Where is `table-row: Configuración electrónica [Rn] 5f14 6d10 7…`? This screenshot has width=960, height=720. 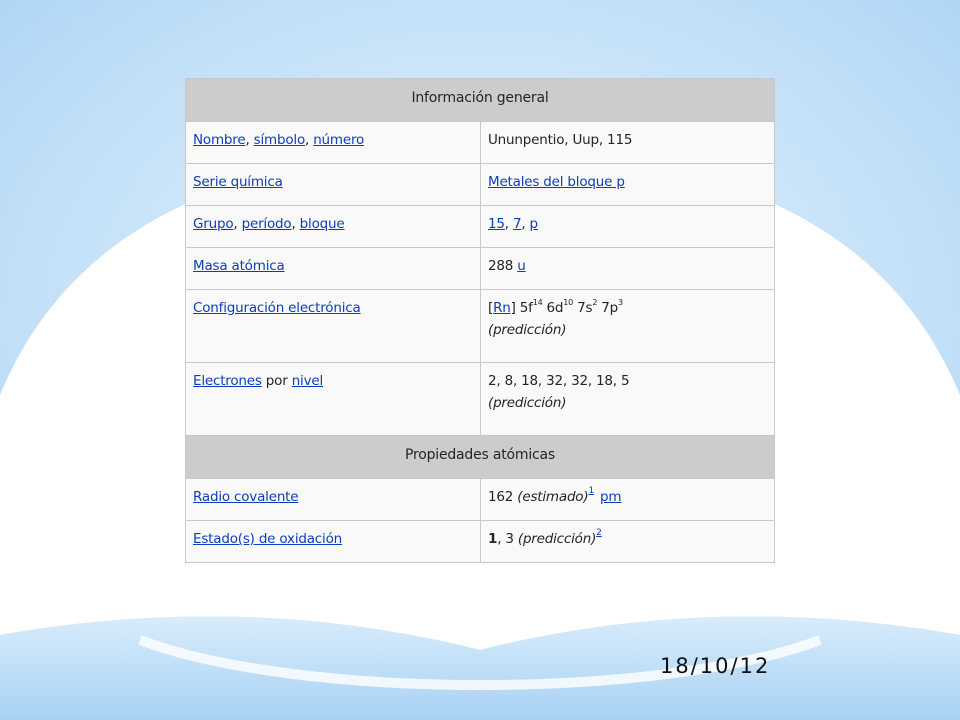 table-row: Configuración electrónica [Rn] 5f14 6d10 7… is located at coordinates (480, 326).